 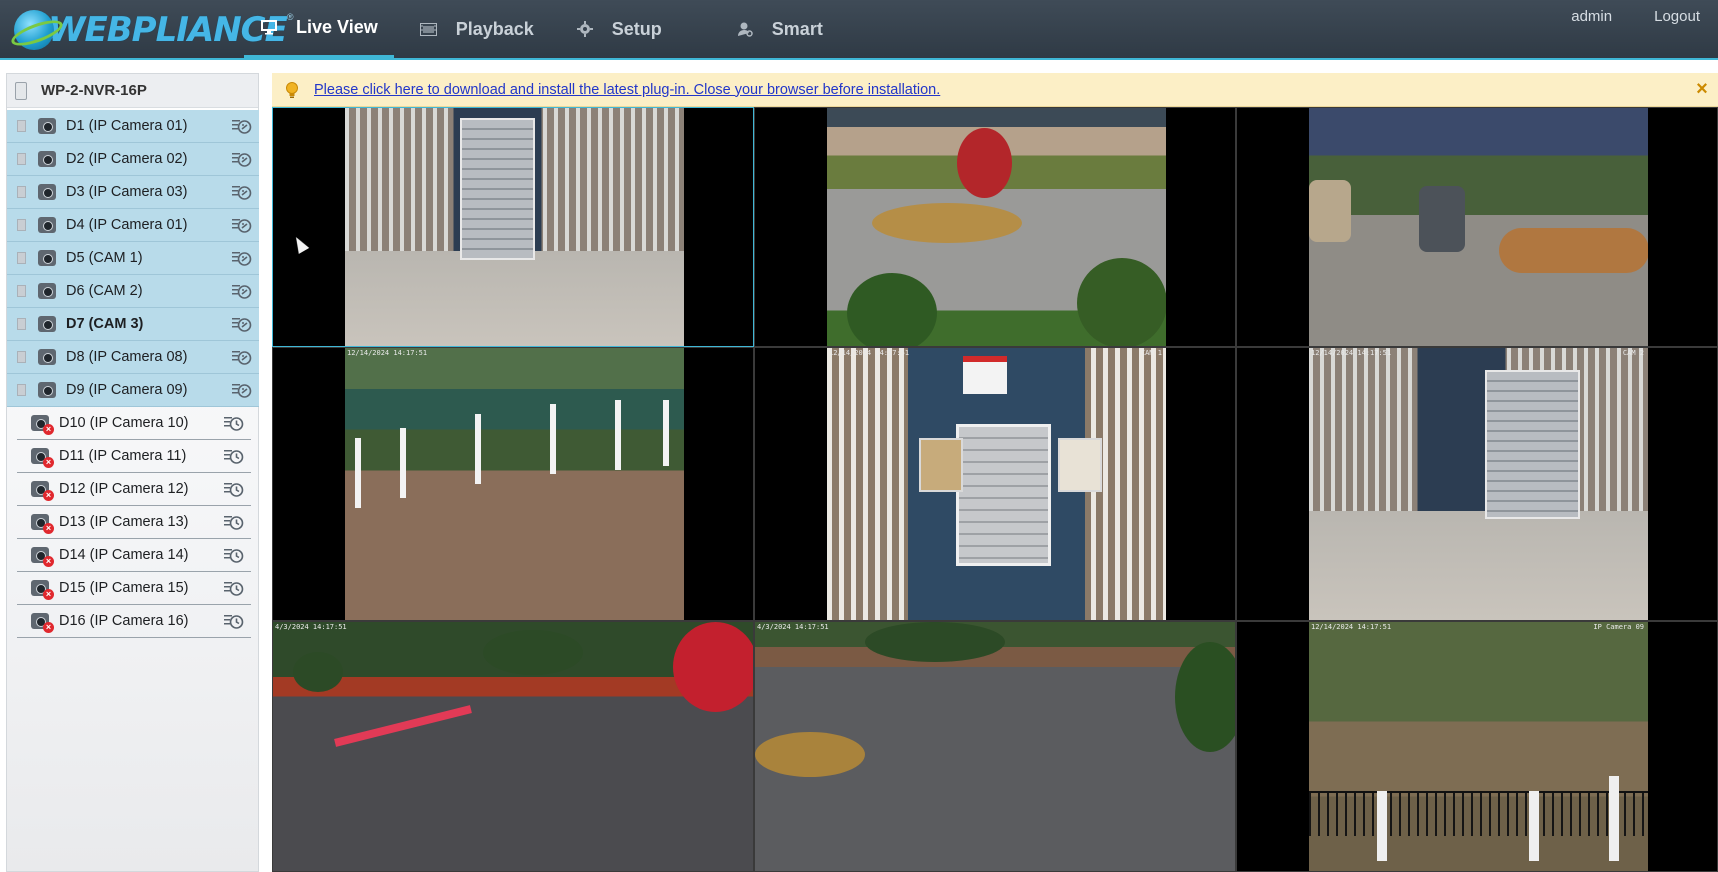 I want to click on nav-playback: Playback, so click(x=477, y=29).